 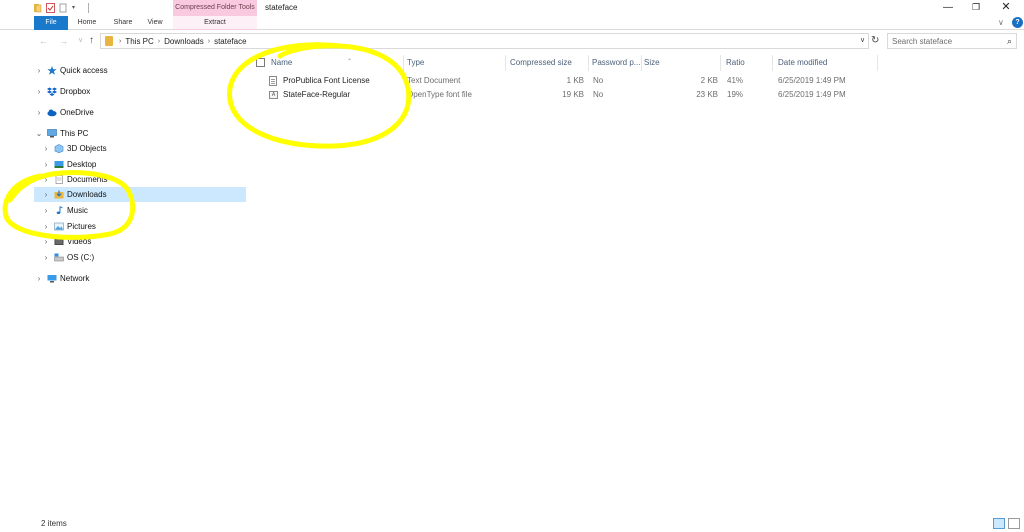 What do you see at coordinates (140, 278) in the screenshot?
I see `nav-item-network: › Network` at bounding box center [140, 278].